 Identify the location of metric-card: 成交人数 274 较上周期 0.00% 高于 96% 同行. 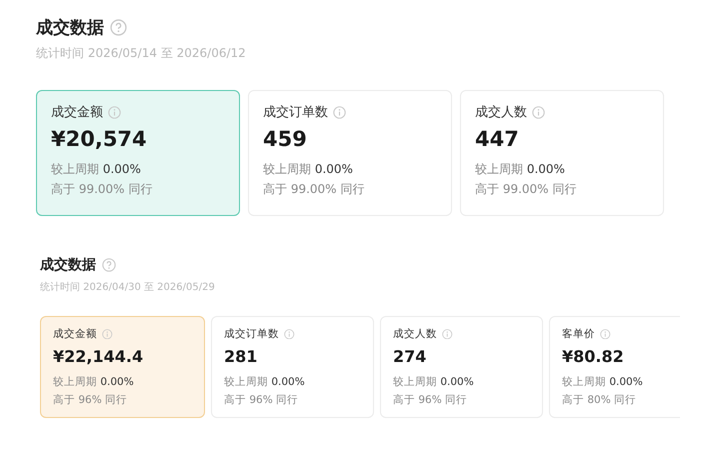
(461, 367).